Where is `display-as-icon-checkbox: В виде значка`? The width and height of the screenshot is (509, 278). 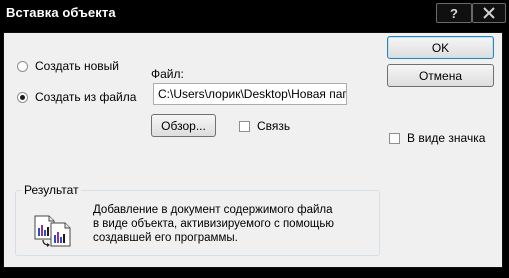 display-as-icon-checkbox: В виде значка is located at coordinates (437, 138).